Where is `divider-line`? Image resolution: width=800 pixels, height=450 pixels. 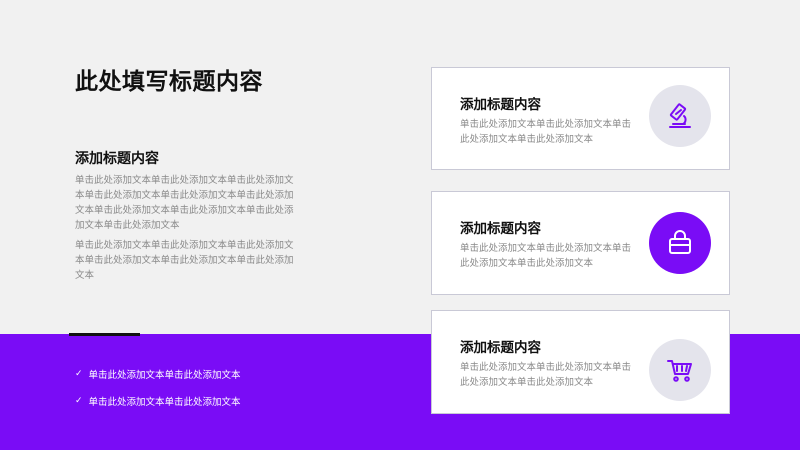 divider-line is located at coordinates (104, 334).